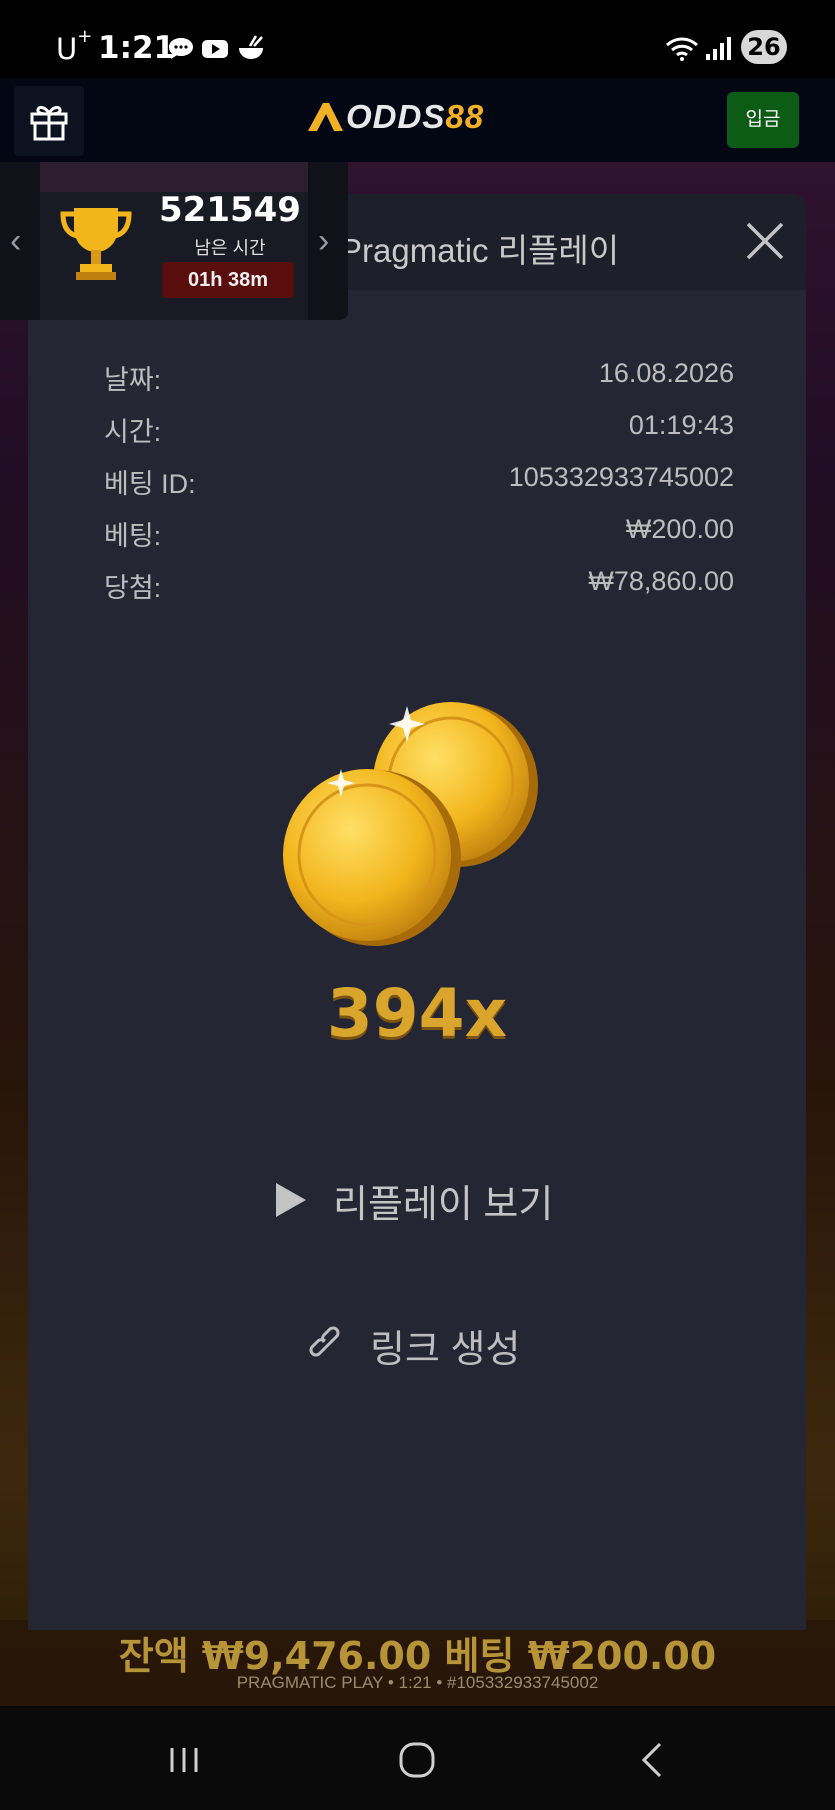 This screenshot has height=1810, width=835. I want to click on youtube-icon, so click(215, 49).